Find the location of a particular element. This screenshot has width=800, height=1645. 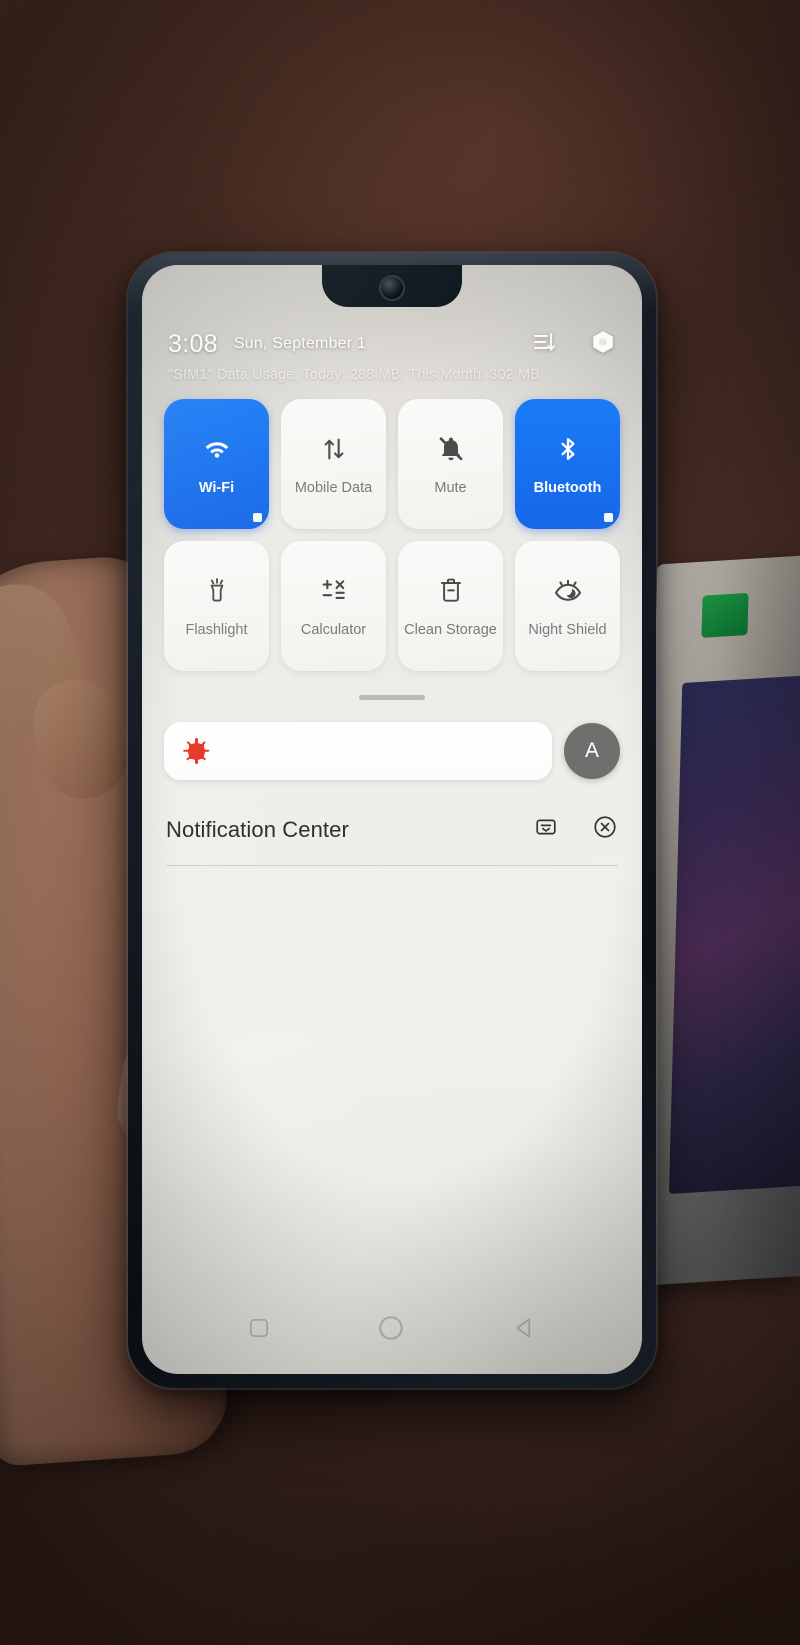

navigation-bar is located at coordinates (392, 1330).